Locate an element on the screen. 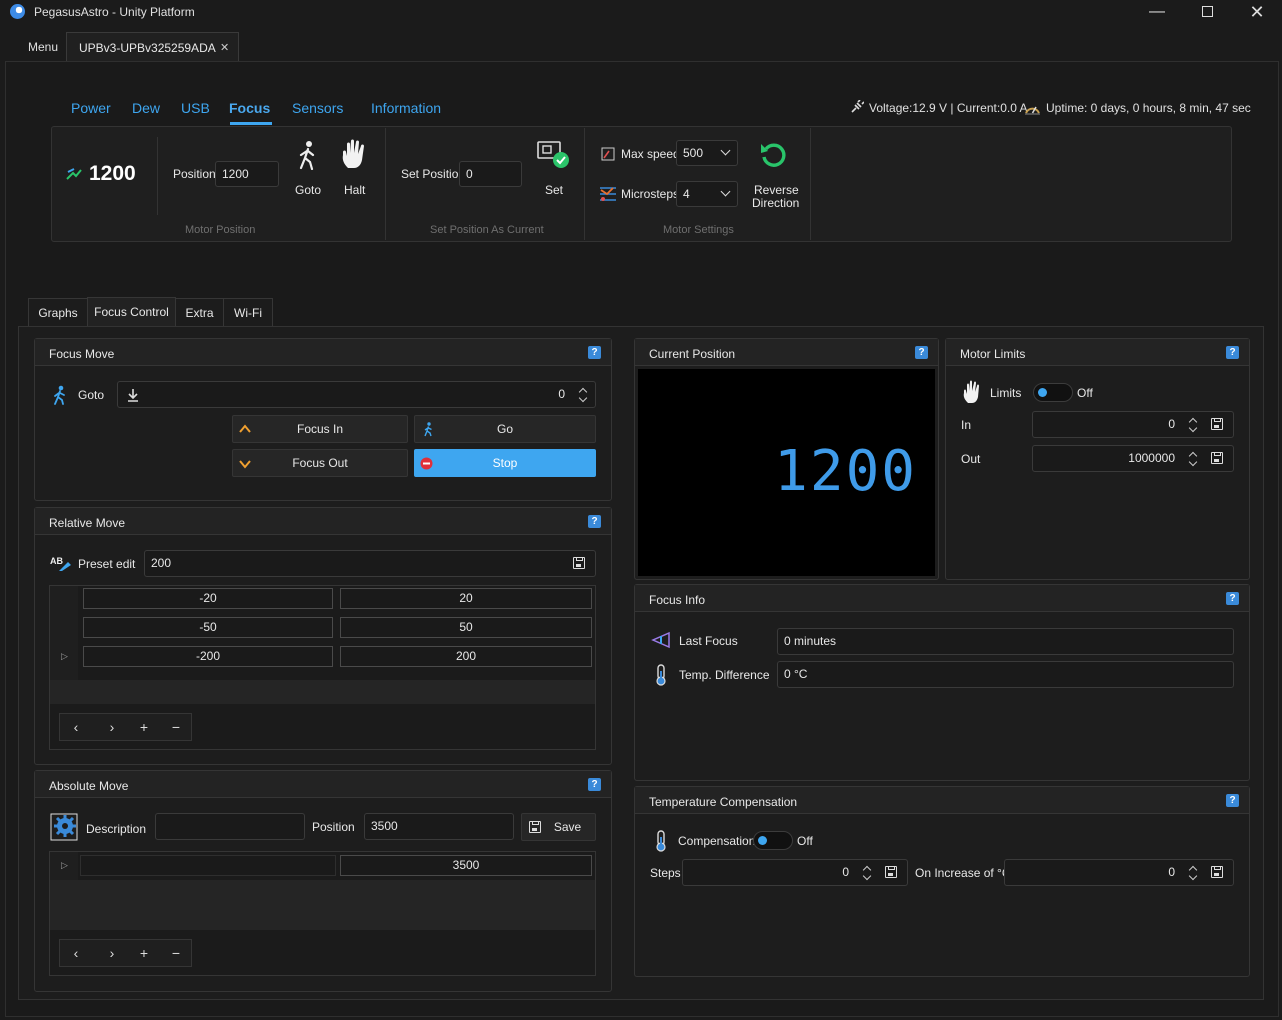  out-limit-input: 1000000 is located at coordinates (1133, 458).